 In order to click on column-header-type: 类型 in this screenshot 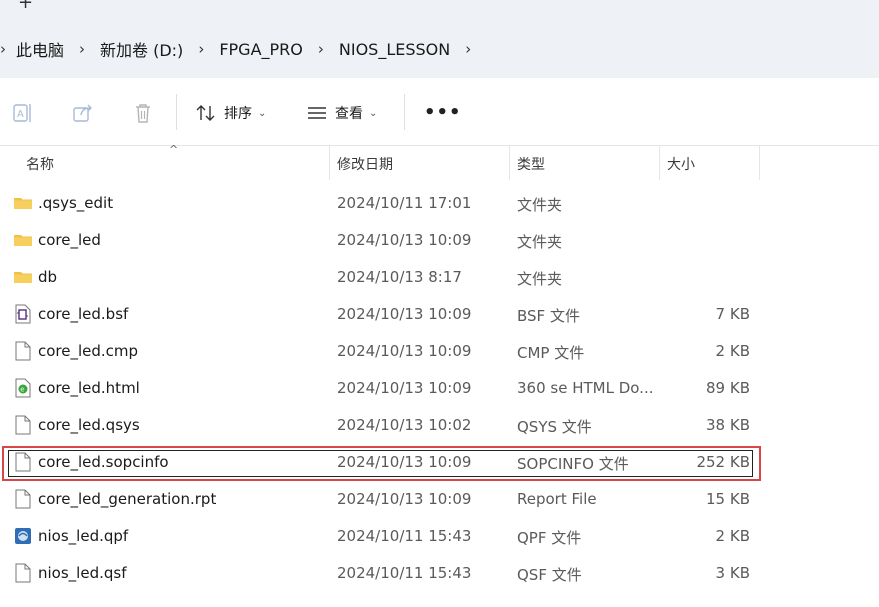, I will do `click(531, 164)`.